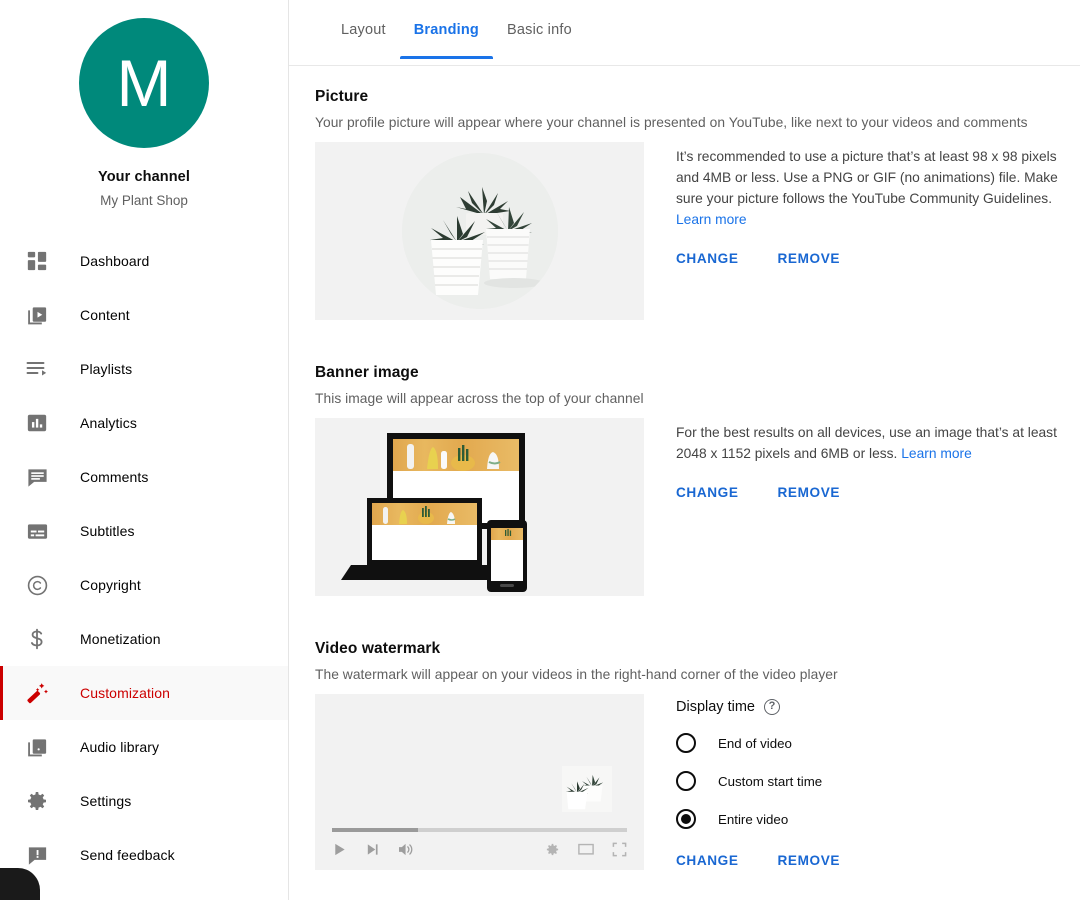 The image size is (1080, 900). What do you see at coordinates (586, 849) in the screenshot?
I see `miniplayer-icon` at bounding box center [586, 849].